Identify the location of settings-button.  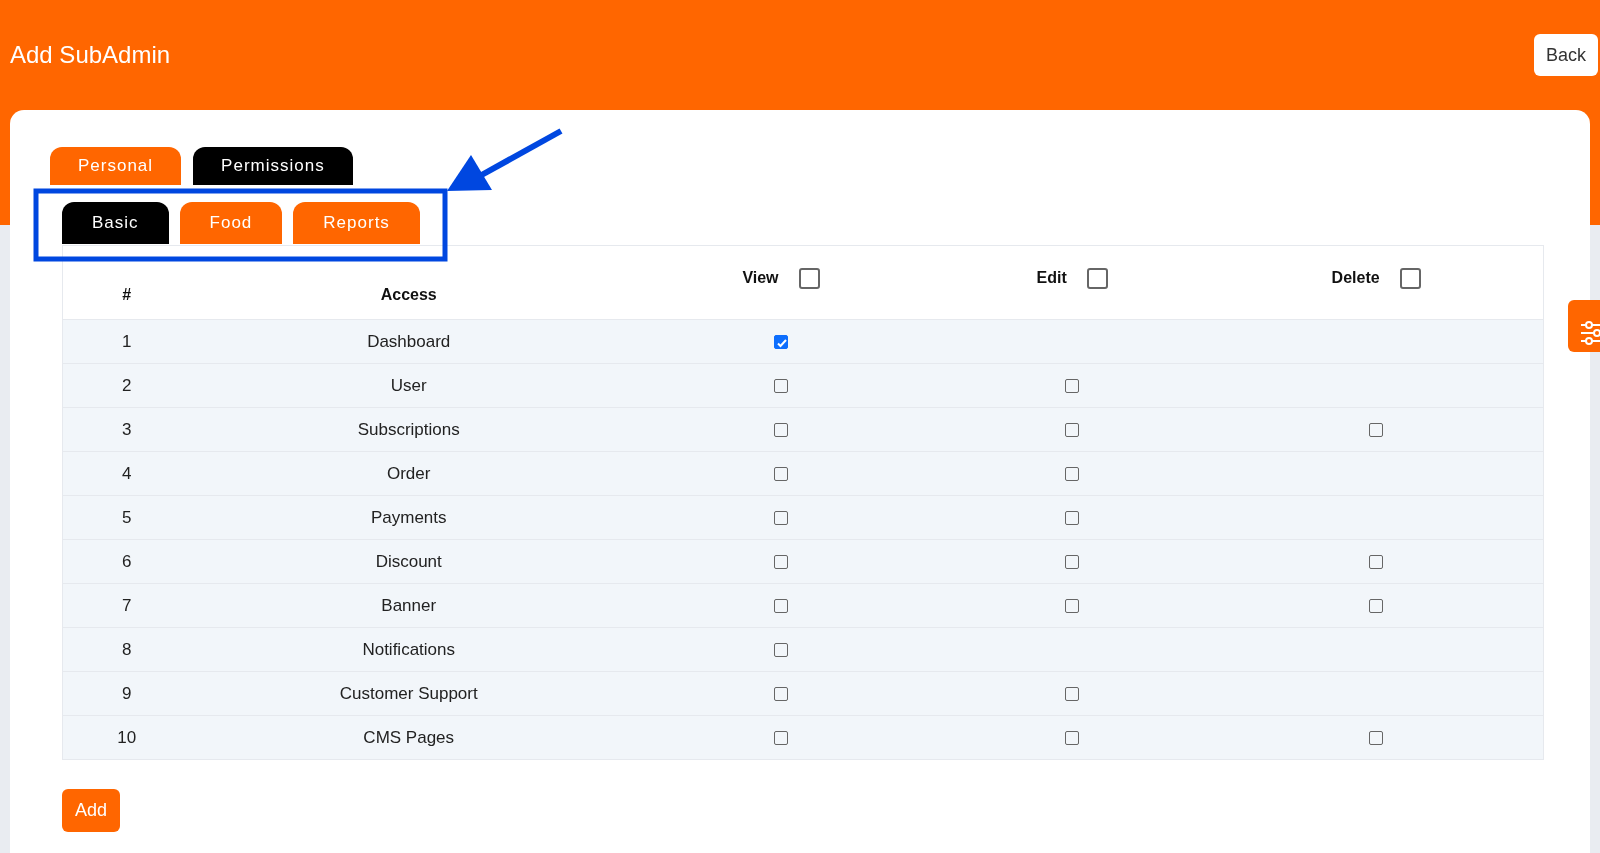
(1584, 326).